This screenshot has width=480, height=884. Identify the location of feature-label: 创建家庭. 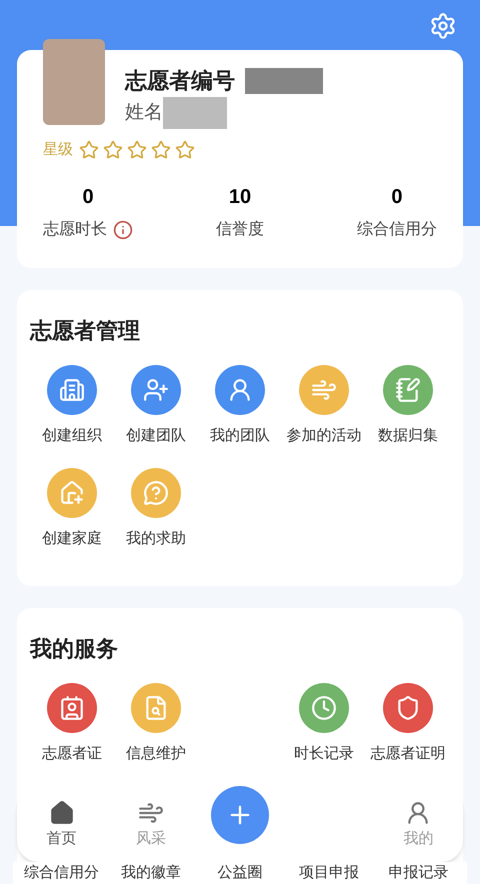
(72, 539).